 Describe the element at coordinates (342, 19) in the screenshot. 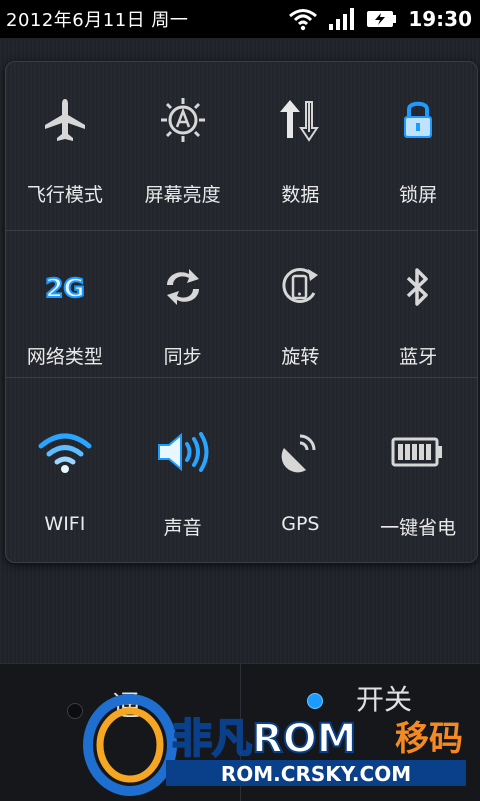

I see `signal-icon` at that location.